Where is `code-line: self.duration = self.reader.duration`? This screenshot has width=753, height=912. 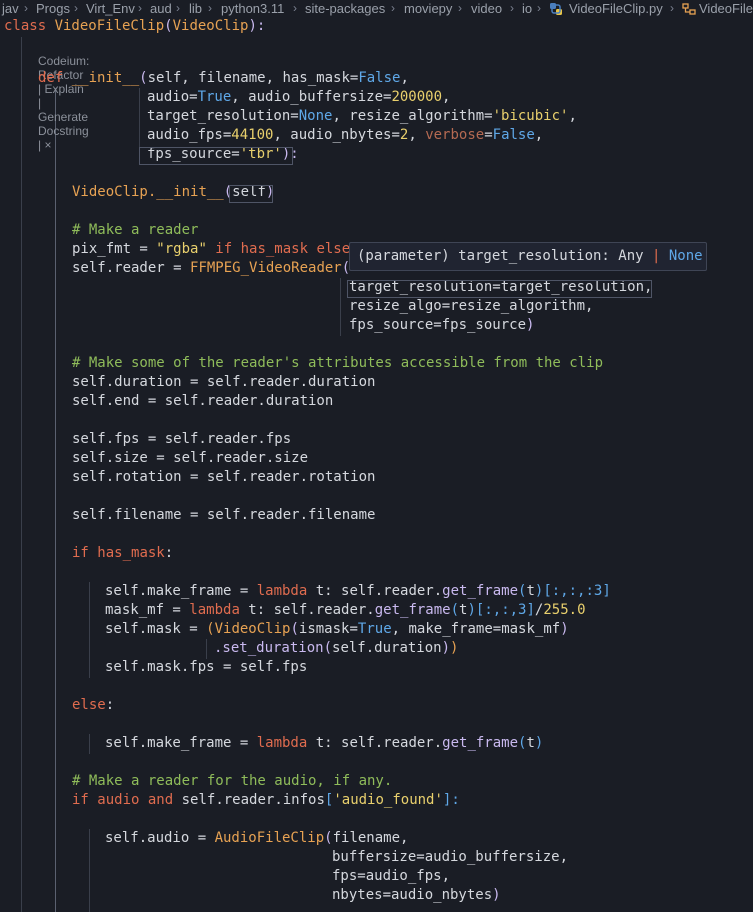 code-line: self.duration = self.reader.duration is located at coordinates (224, 382).